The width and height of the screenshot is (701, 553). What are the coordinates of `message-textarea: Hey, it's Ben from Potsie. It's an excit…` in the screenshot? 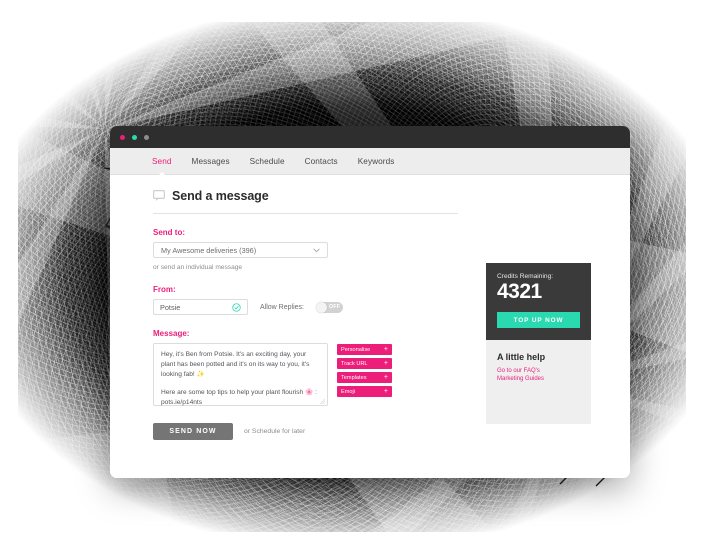 It's located at (240, 374).